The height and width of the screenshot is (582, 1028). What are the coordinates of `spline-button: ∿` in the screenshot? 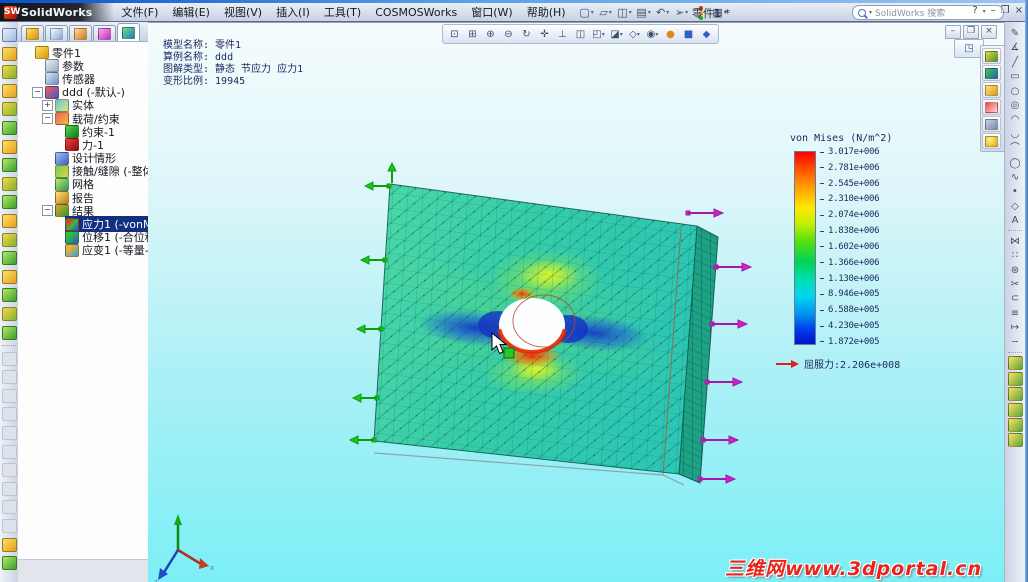 It's located at (1015, 177).